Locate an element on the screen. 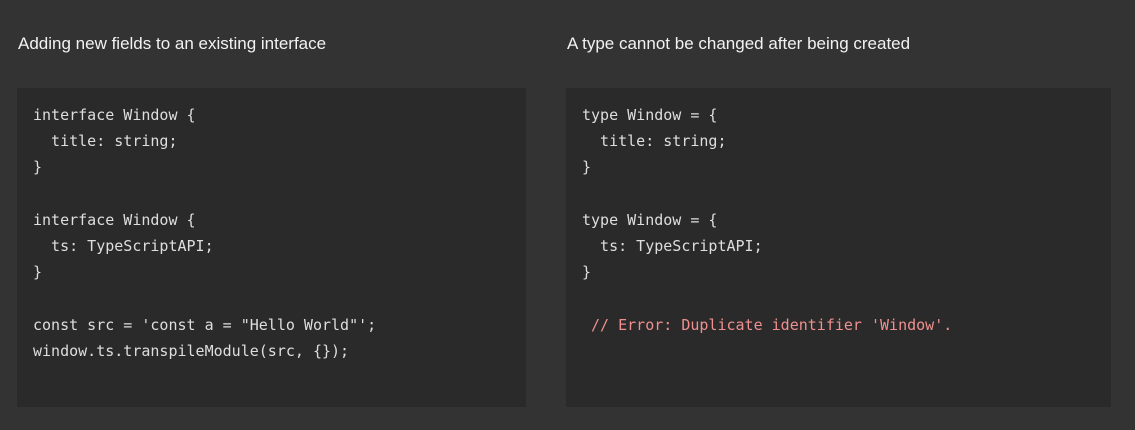 The height and width of the screenshot is (430, 1135). code-line: window.ts.transpileModule(src, {}); is located at coordinates (191, 350).